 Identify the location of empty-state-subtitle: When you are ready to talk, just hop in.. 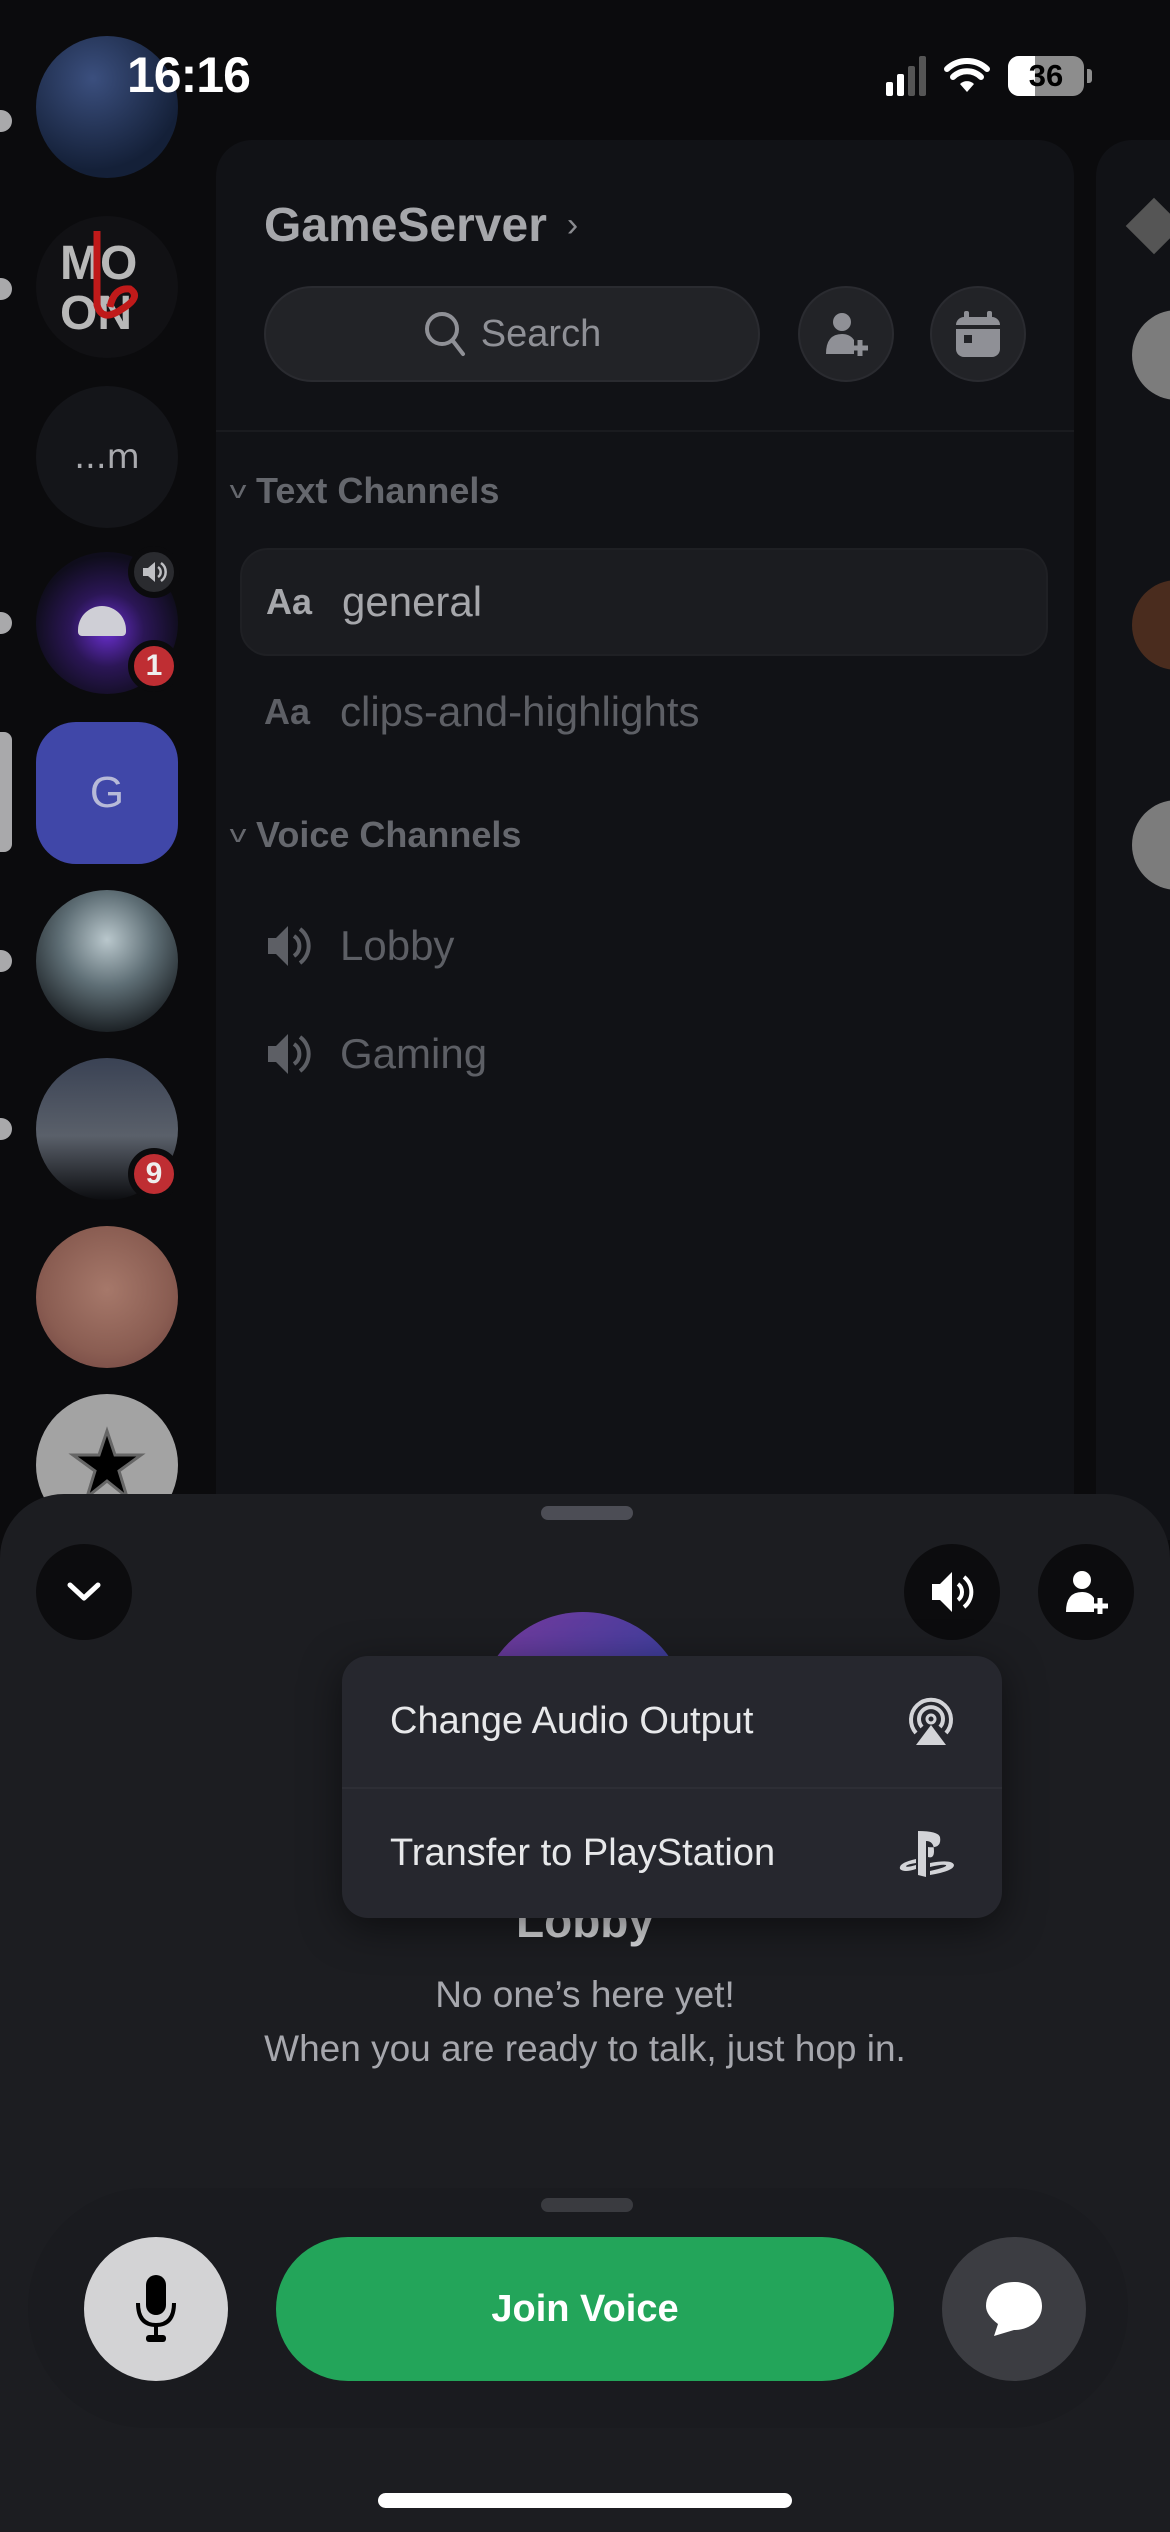
(585, 2048).